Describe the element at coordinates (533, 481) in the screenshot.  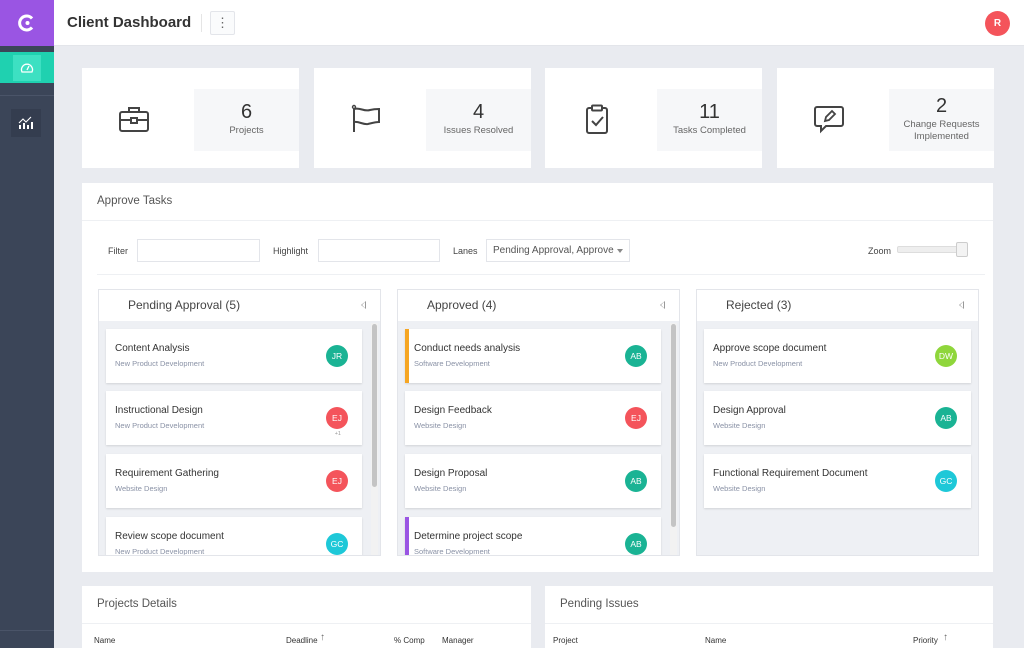
I see `task-card: Design Proposal Website Design AB` at that location.